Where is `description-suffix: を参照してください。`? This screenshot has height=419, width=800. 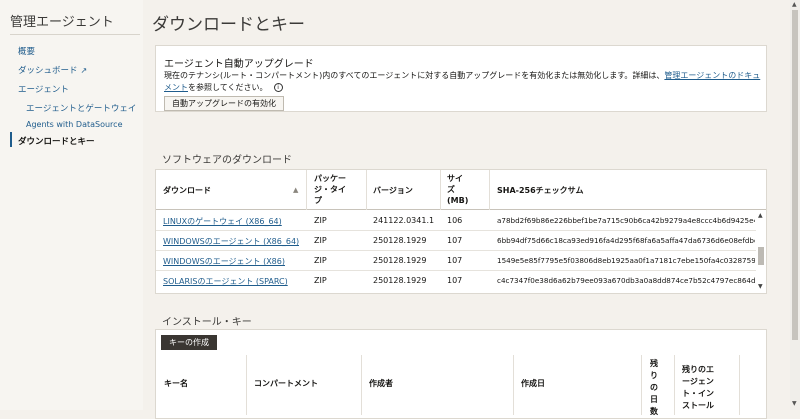
description-suffix: を参照してください。 is located at coordinates (228, 87).